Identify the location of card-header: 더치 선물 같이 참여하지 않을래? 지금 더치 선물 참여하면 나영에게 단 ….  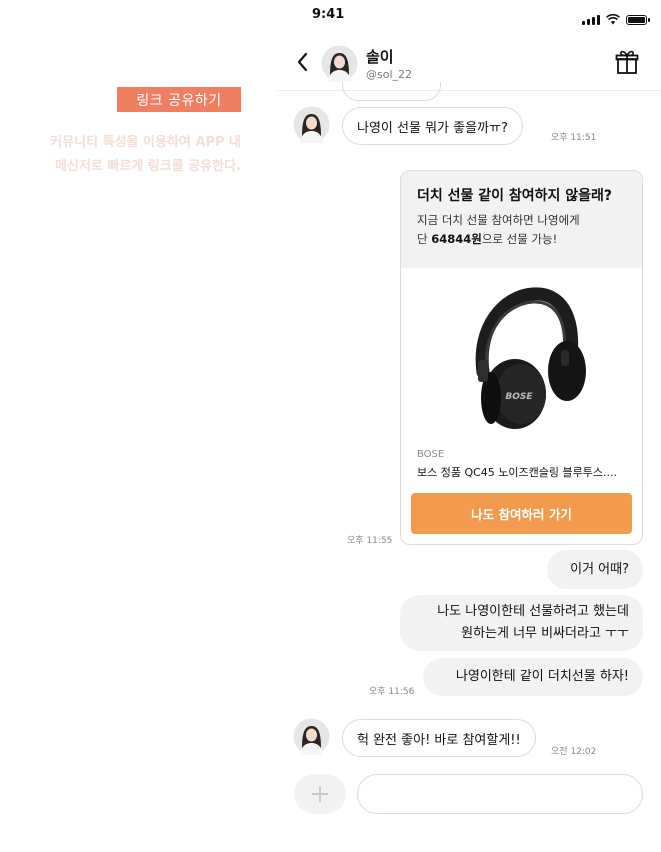
(521, 219).